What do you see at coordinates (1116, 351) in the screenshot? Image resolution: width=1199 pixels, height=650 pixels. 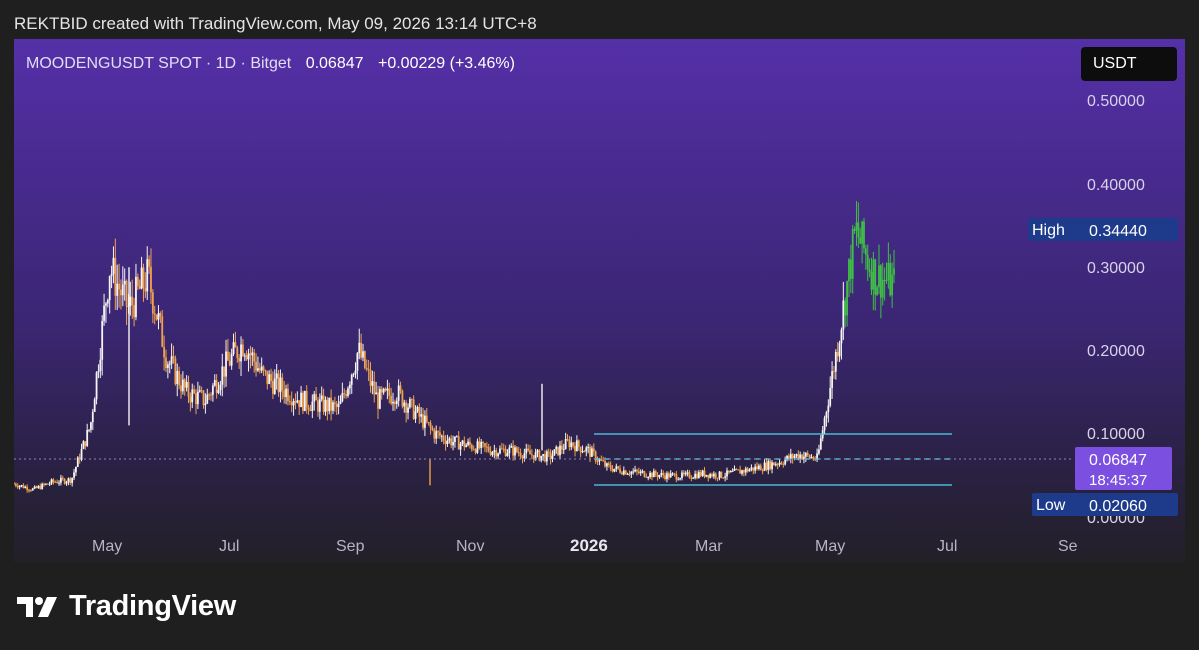 I see `y-tick-label: 0.20000` at bounding box center [1116, 351].